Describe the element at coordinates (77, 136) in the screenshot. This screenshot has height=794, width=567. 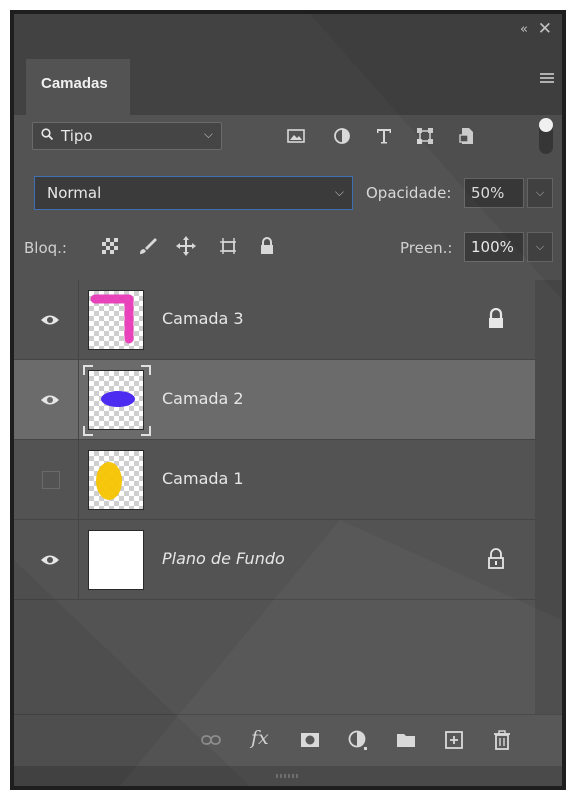
I see `filter-kind-label: Tipo` at that location.